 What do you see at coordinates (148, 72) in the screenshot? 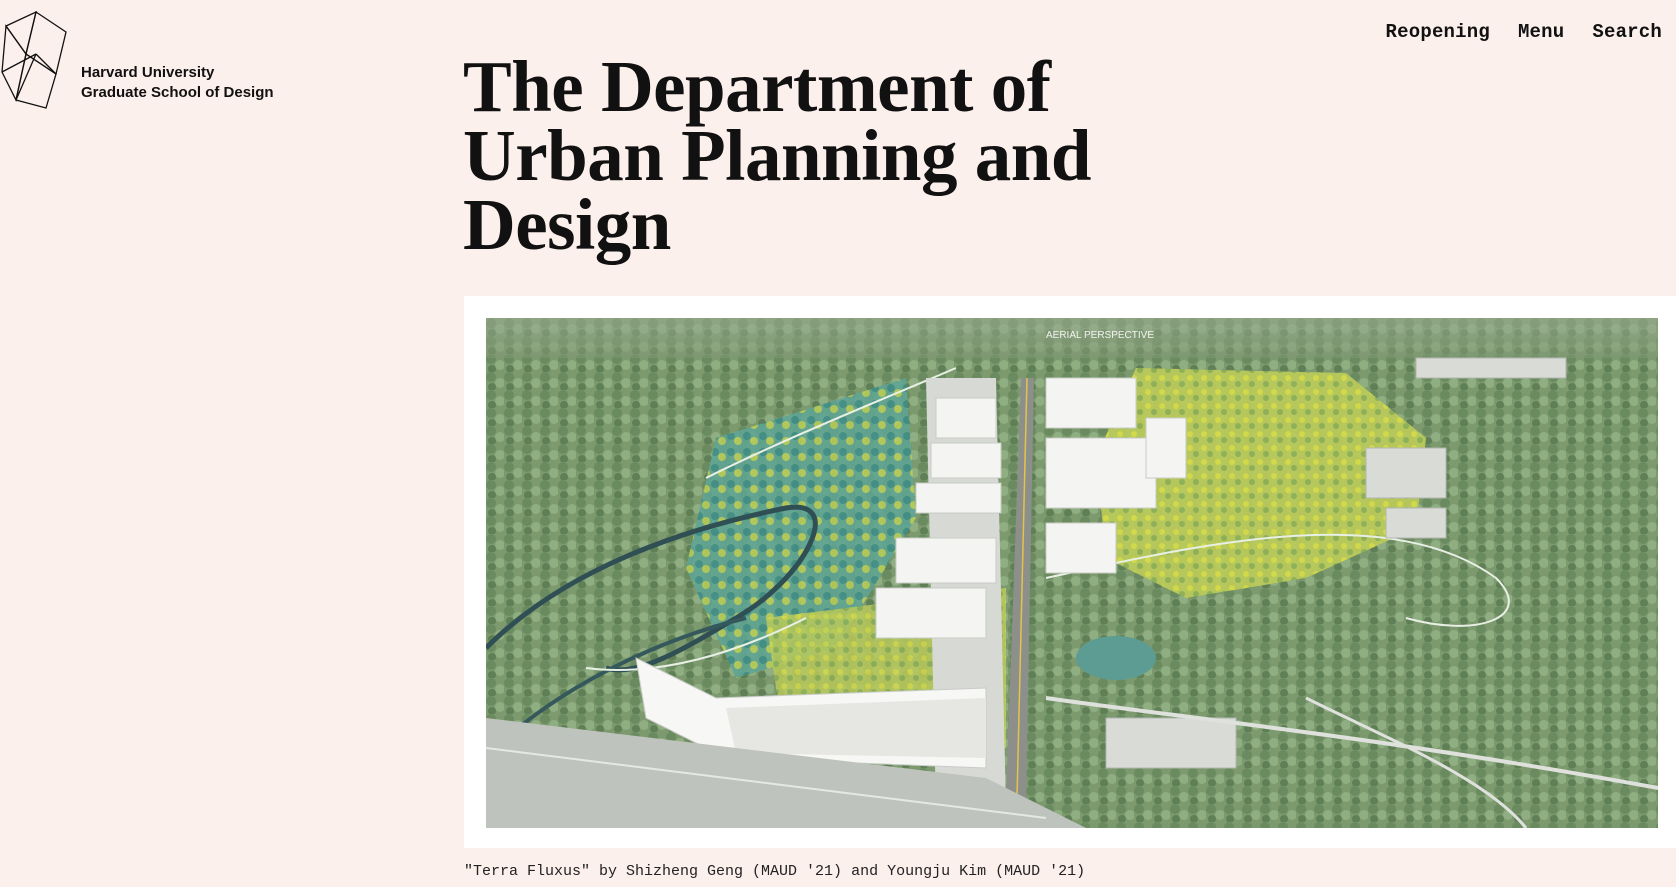
I see `logo-line-university: Harvard University` at bounding box center [148, 72].